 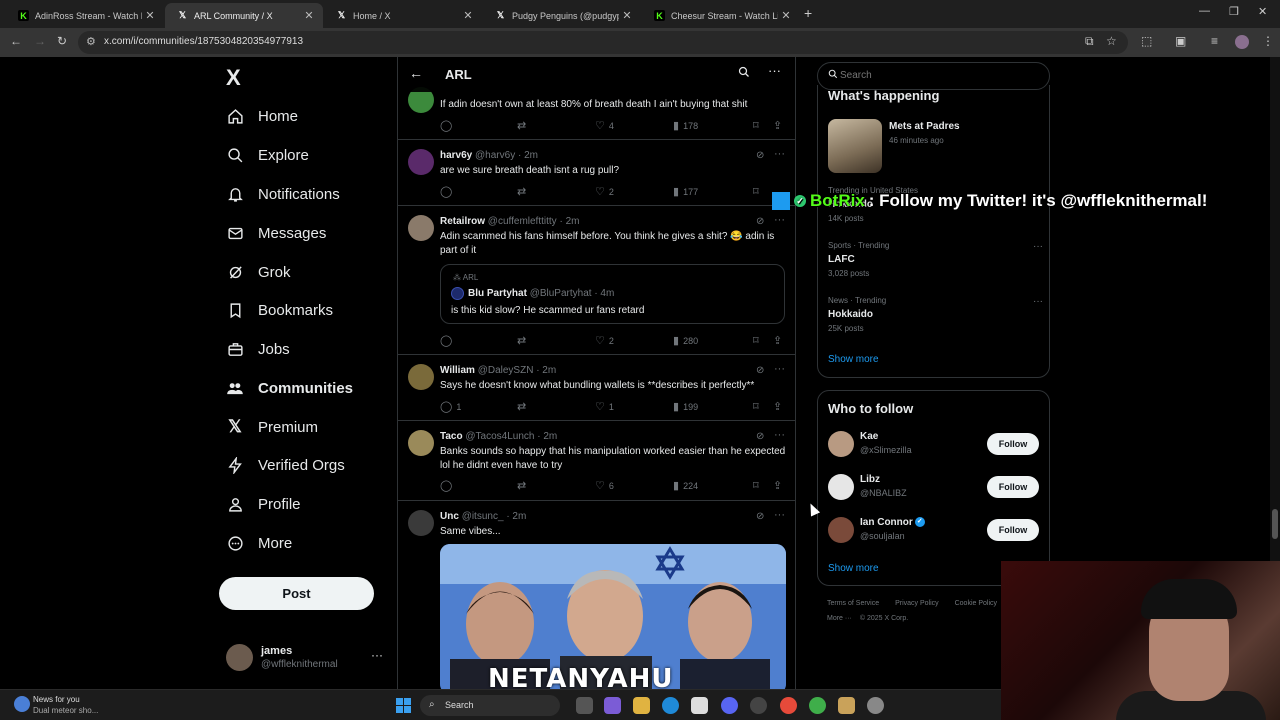 What do you see at coordinates (416, 73) in the screenshot?
I see `back-arrow-icon: ←` at bounding box center [416, 73].